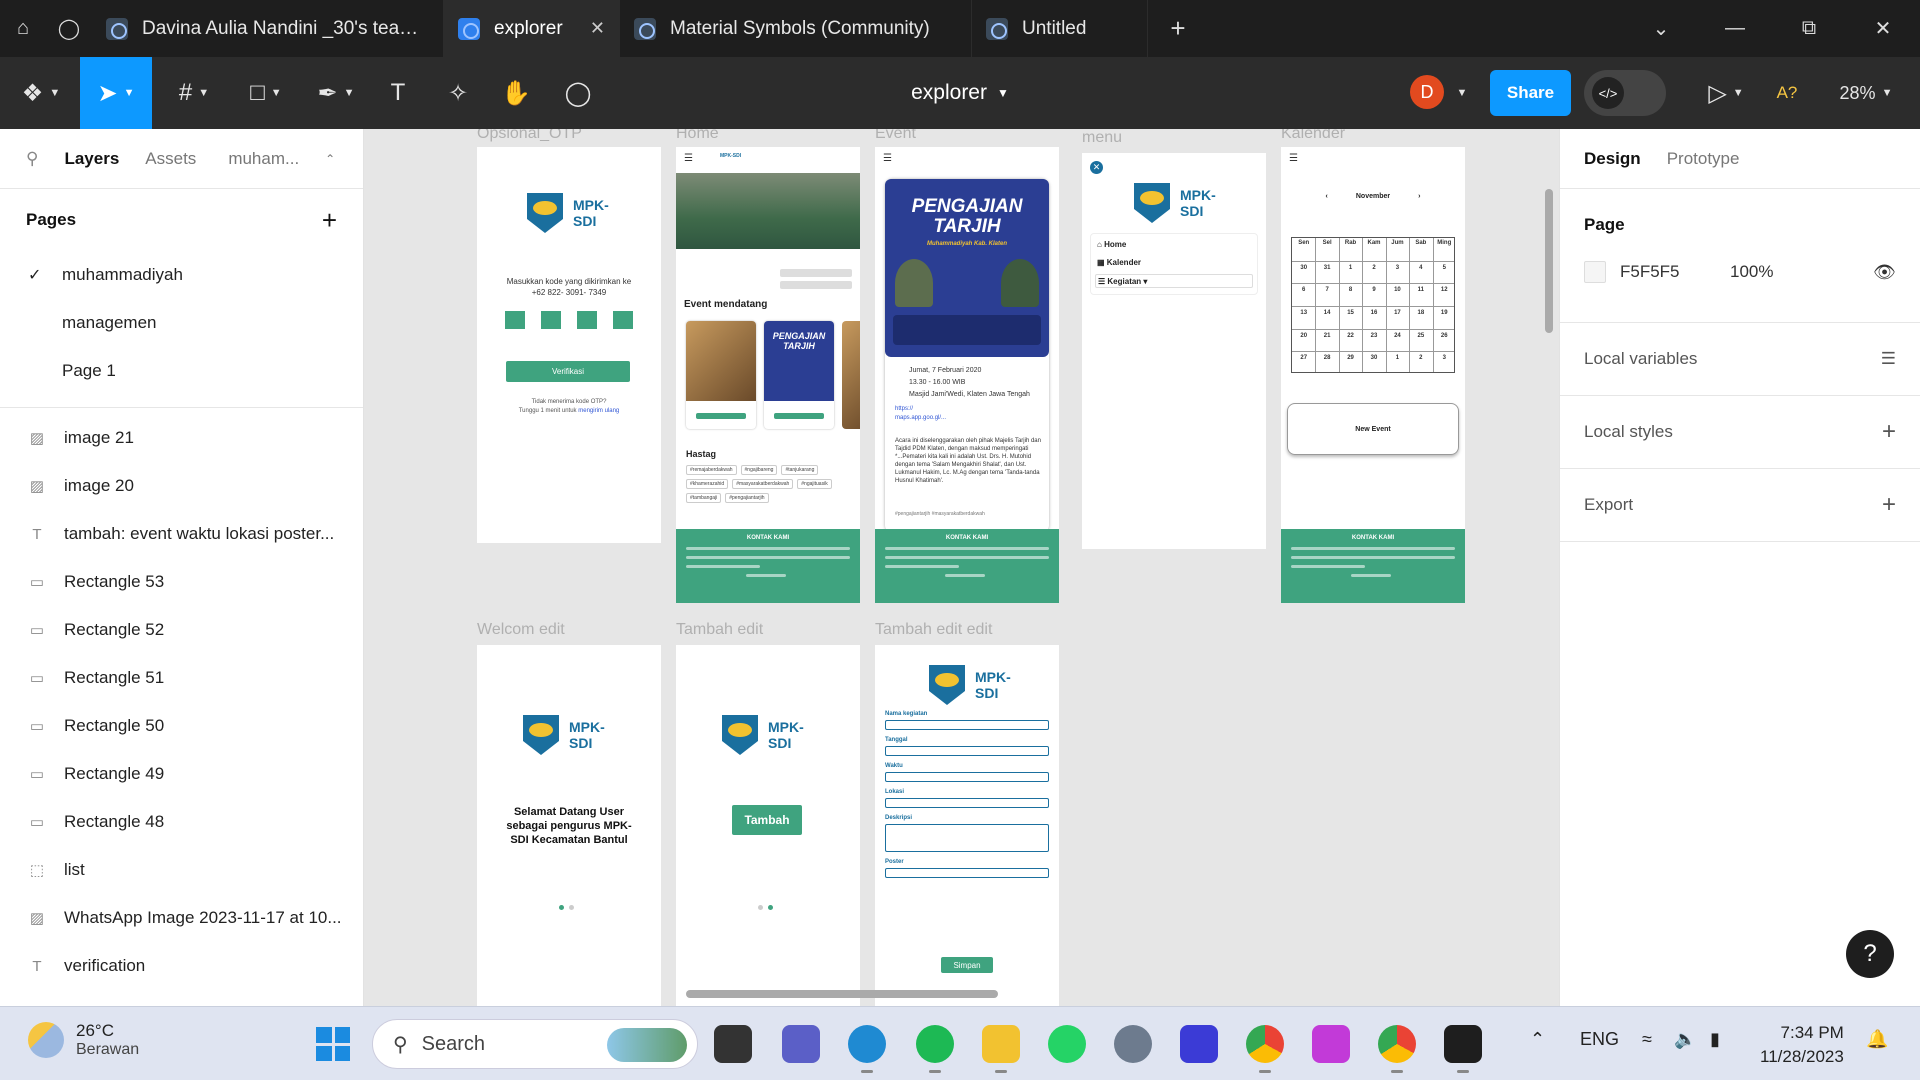 This screenshot has height=1080, width=1920. I want to click on task-view-icon, so click(733, 1044).